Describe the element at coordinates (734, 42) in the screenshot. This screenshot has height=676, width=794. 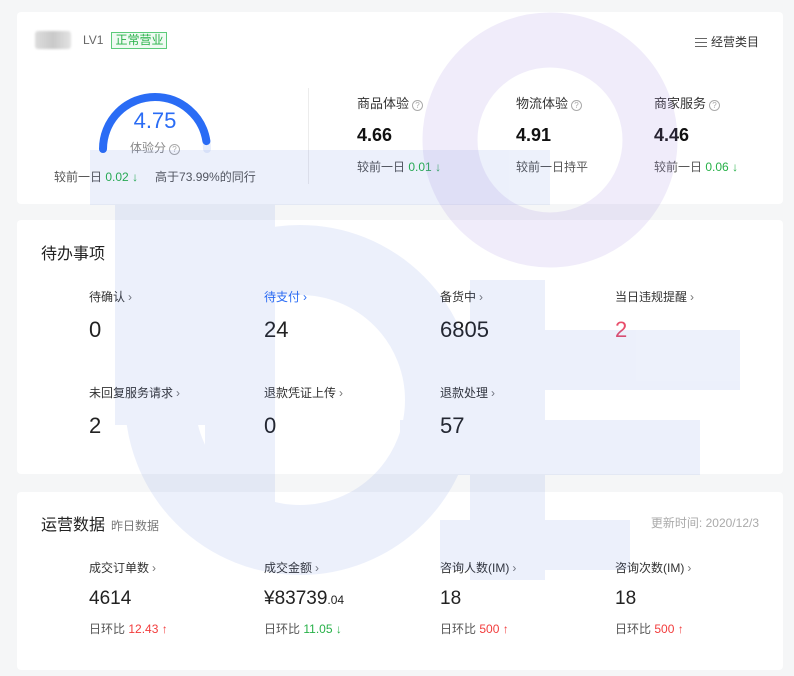
I see `business-category-label: 经营类目` at that location.